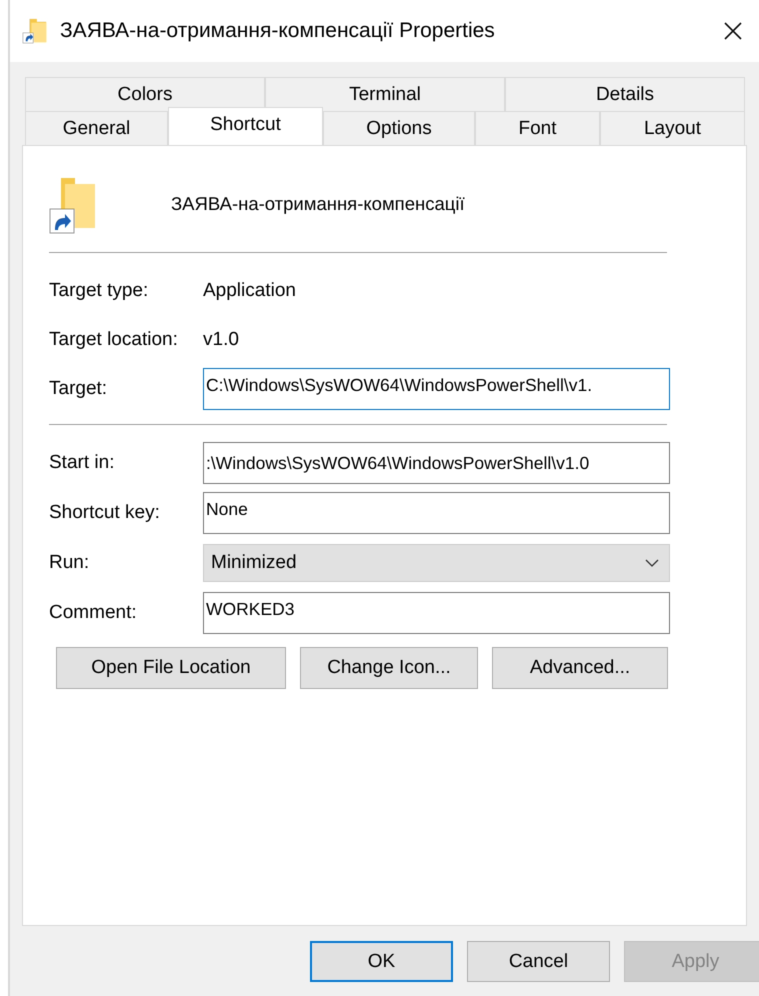 This screenshot has height=996, width=759. Describe the element at coordinates (93, 613) in the screenshot. I see `field-label: Comment:` at that location.